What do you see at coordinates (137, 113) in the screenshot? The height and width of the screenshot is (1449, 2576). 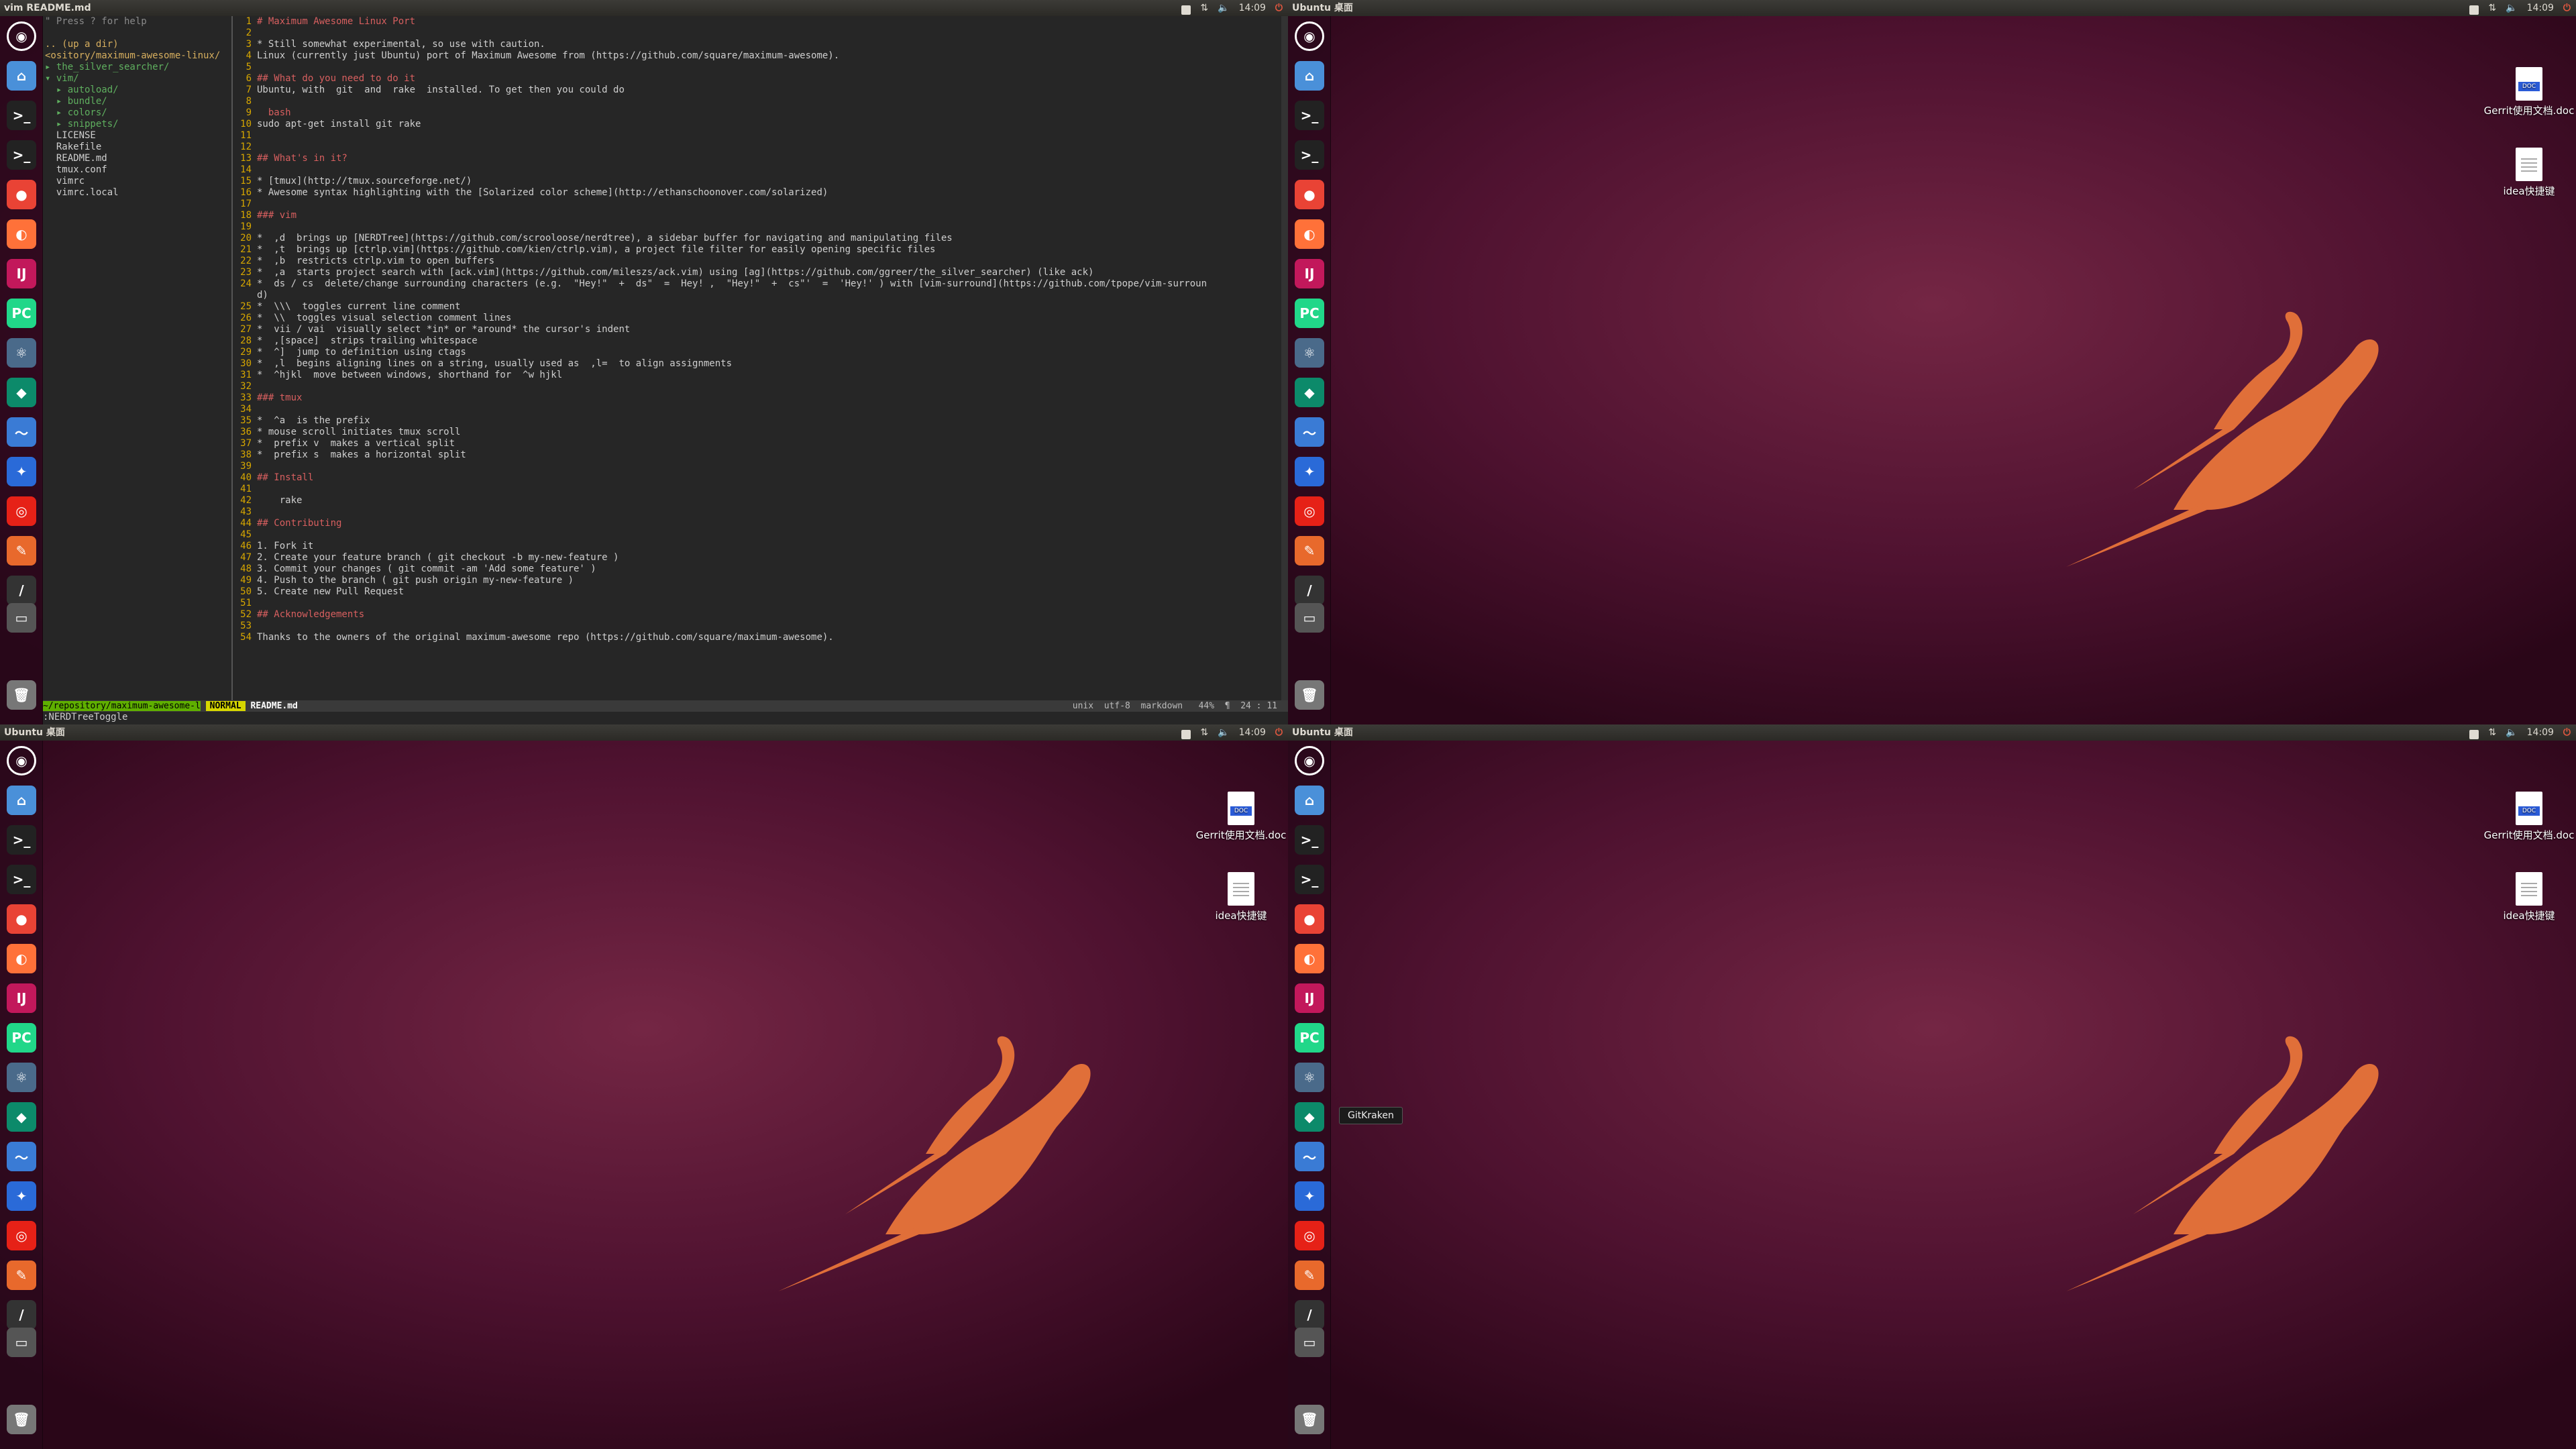 I see `tree-entry: ▸ colors/` at bounding box center [137, 113].